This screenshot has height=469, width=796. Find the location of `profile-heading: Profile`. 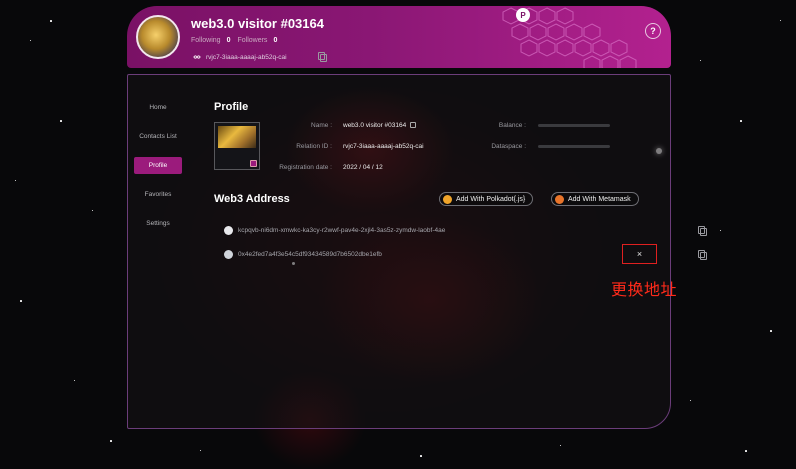

profile-heading: Profile is located at coordinates (231, 107).